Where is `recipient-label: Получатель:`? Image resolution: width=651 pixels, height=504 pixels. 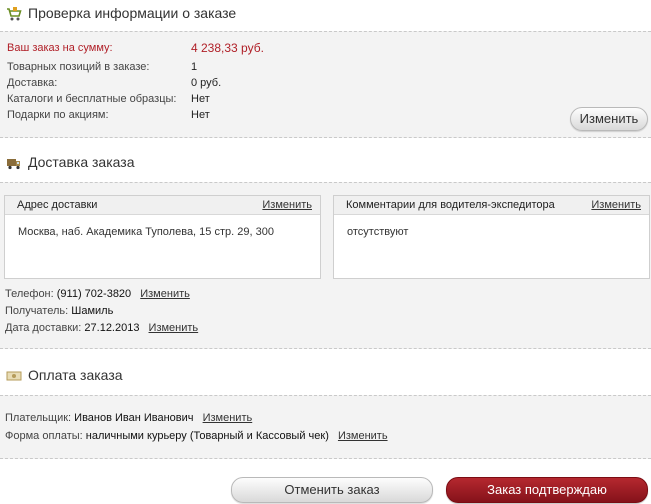 recipient-label: Получатель: is located at coordinates (37, 311).